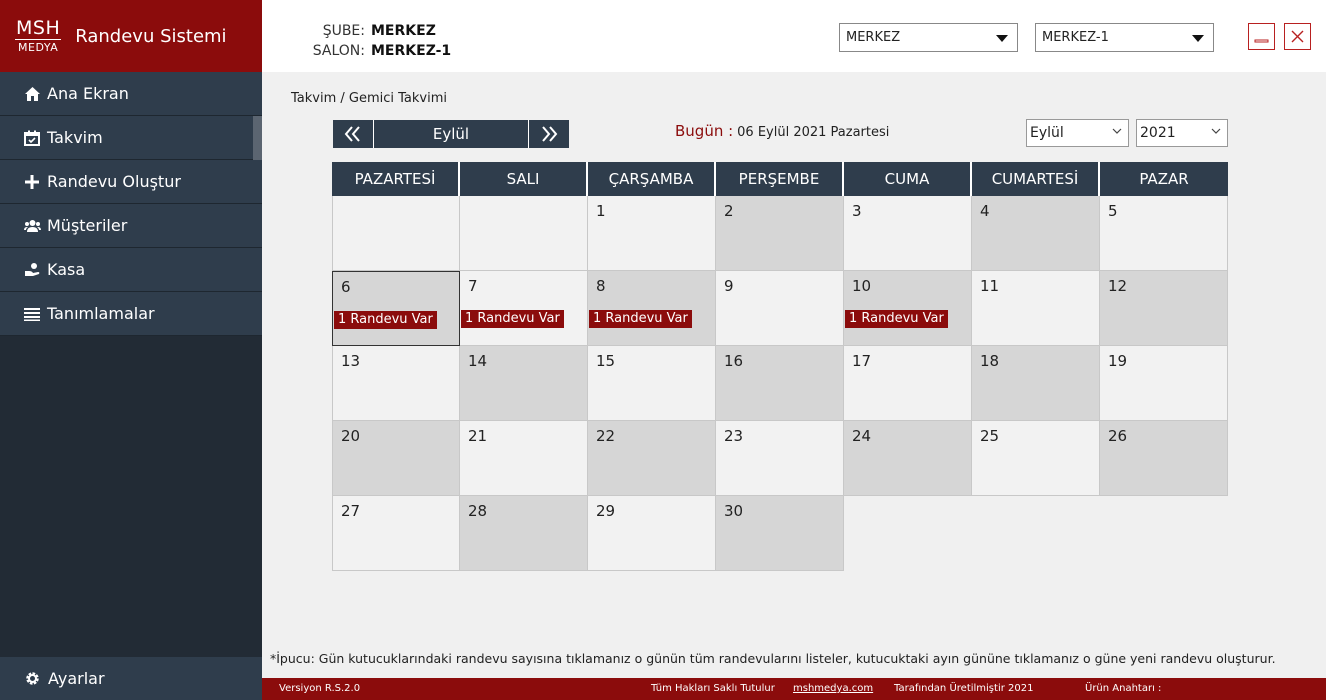  What do you see at coordinates (908, 383) in the screenshot?
I see `day-cell: 17` at bounding box center [908, 383].